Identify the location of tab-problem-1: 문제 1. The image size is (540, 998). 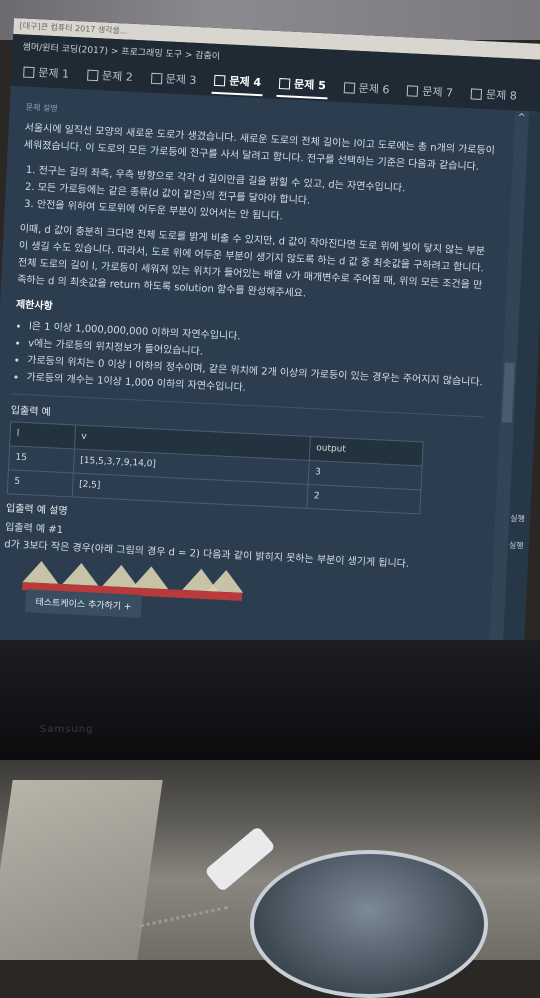
(46, 72).